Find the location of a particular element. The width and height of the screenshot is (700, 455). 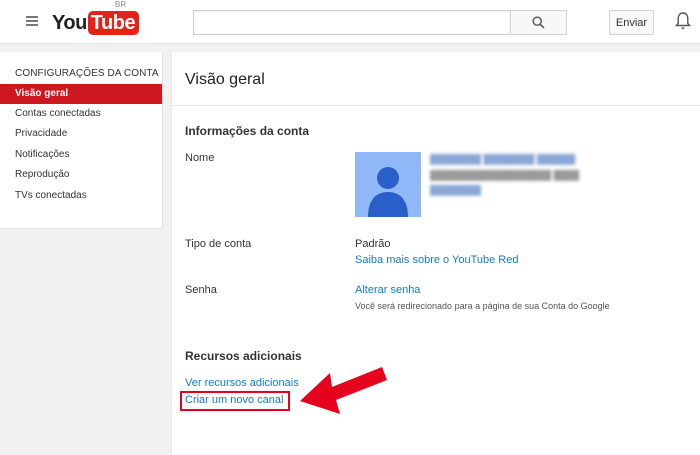

sidebar-item-connected-accounts: Contas conectadas is located at coordinates (81, 114).